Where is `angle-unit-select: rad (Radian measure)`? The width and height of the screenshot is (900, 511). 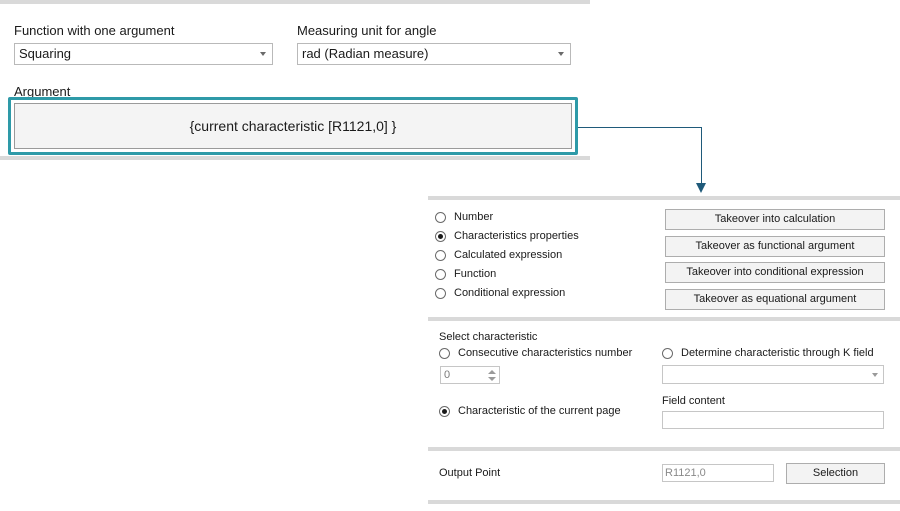
angle-unit-select: rad (Radian measure) is located at coordinates (434, 54).